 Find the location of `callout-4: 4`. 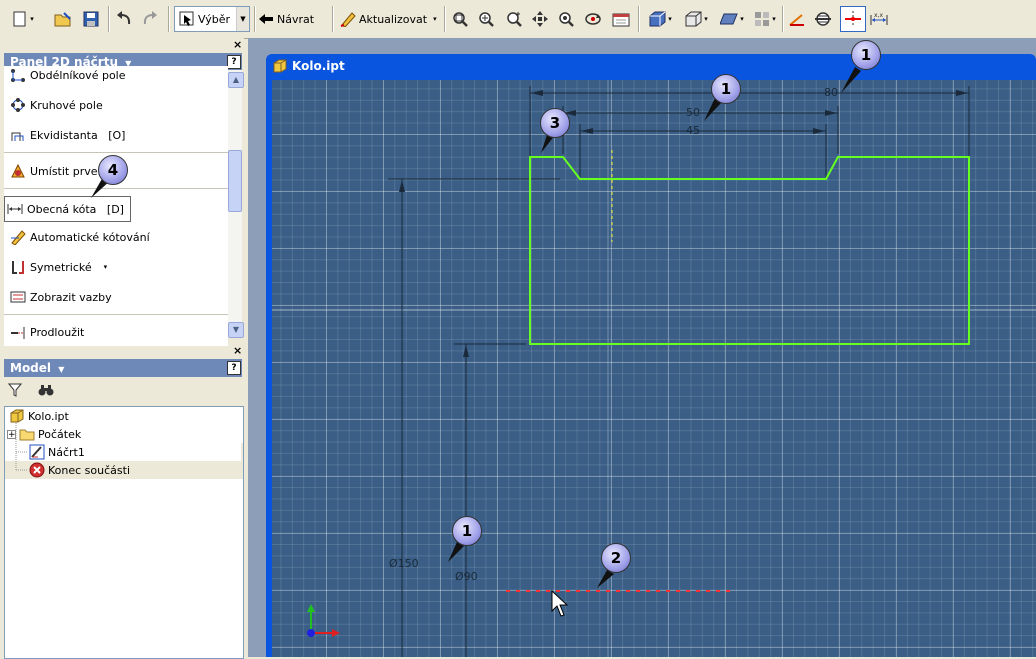

callout-4: 4 is located at coordinates (113, 170).